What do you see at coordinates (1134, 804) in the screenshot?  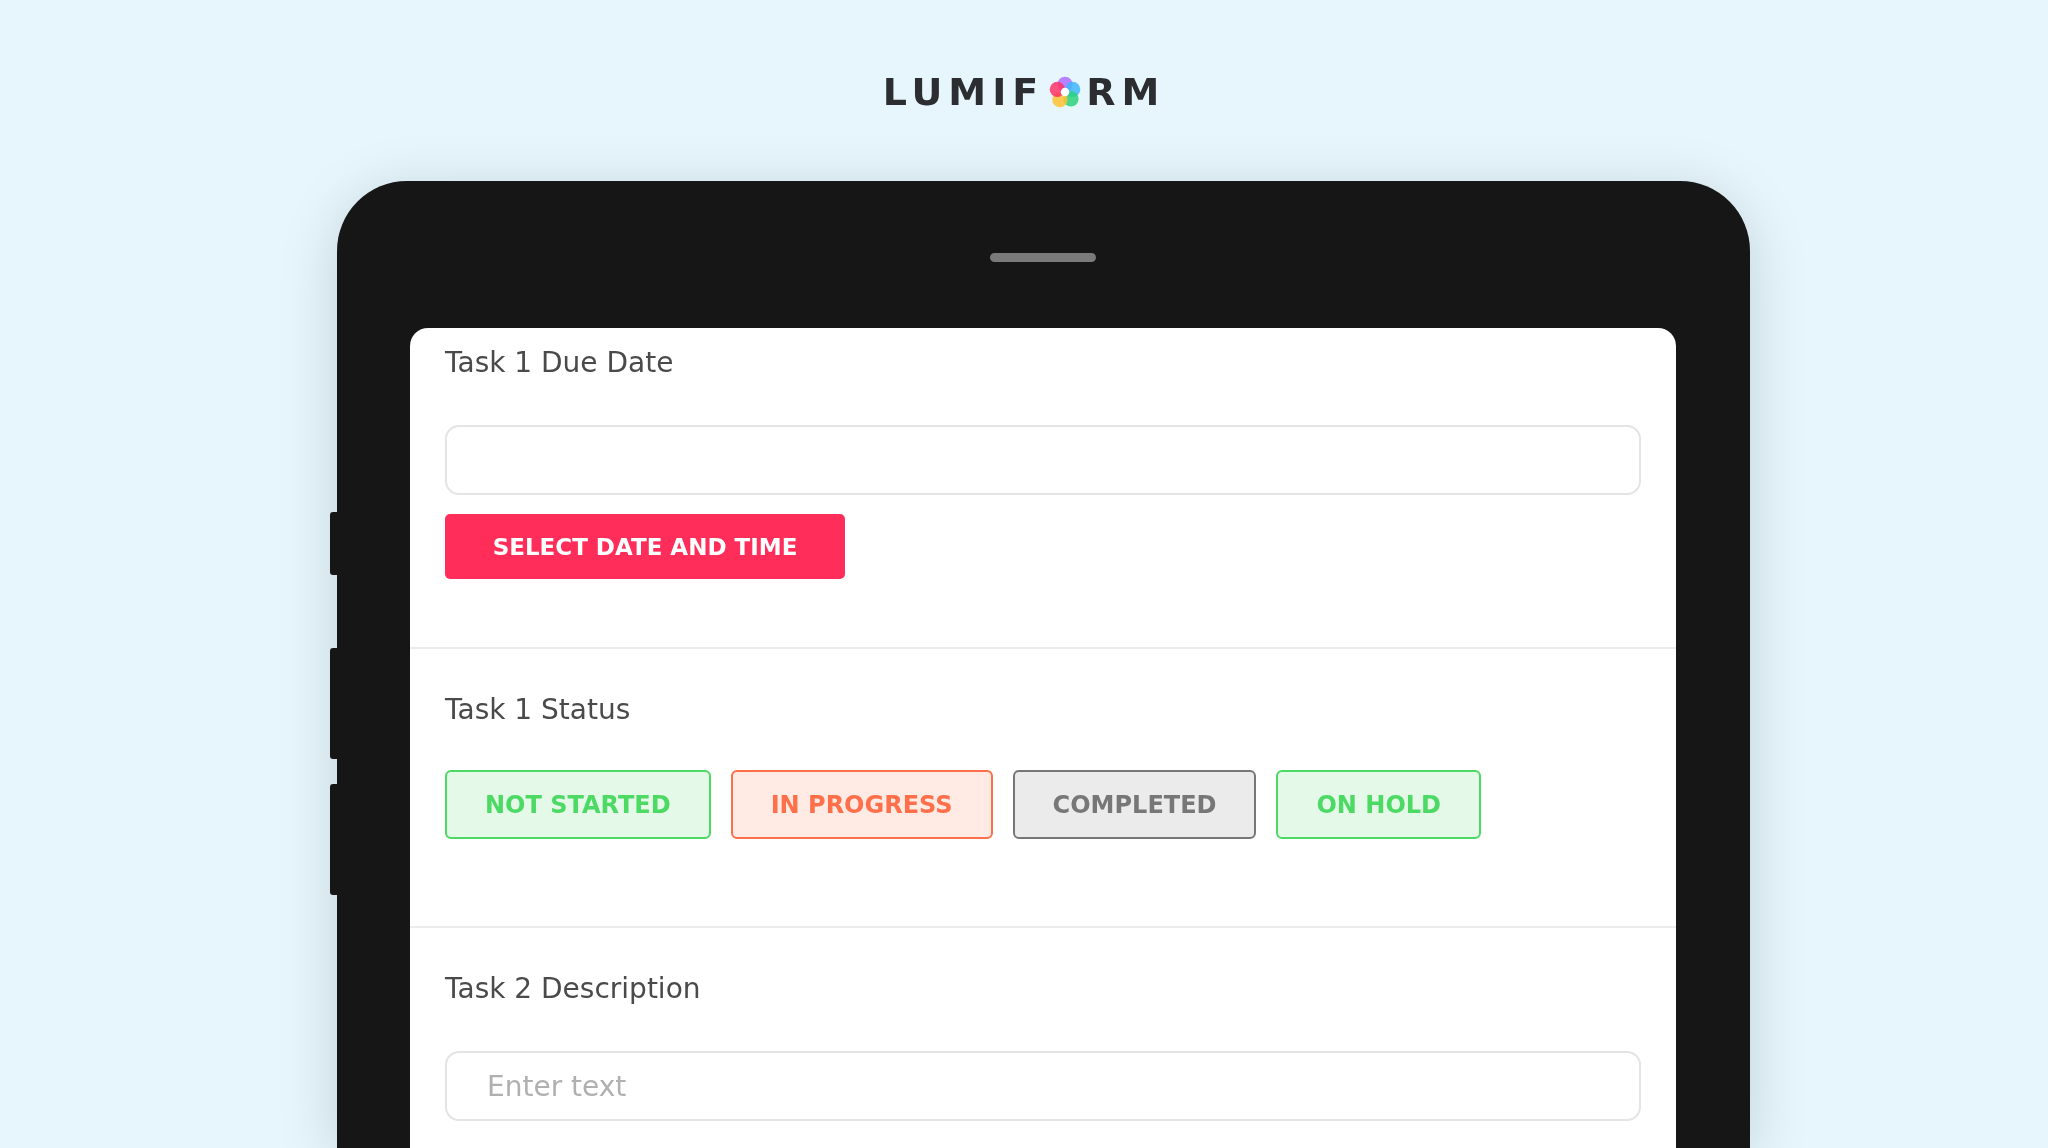 I see `status-option: COMPLETED` at bounding box center [1134, 804].